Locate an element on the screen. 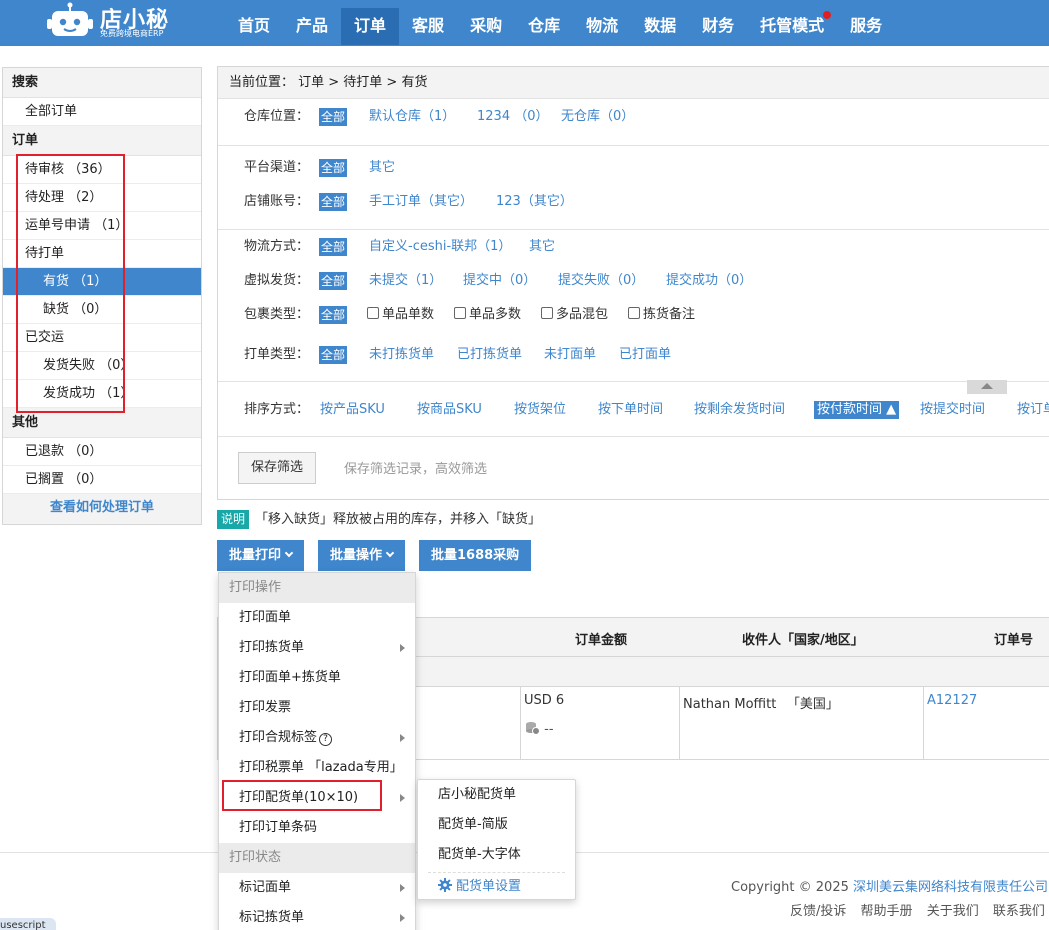  filter-option-unprinted-label: 未打面单 is located at coordinates (570, 355).